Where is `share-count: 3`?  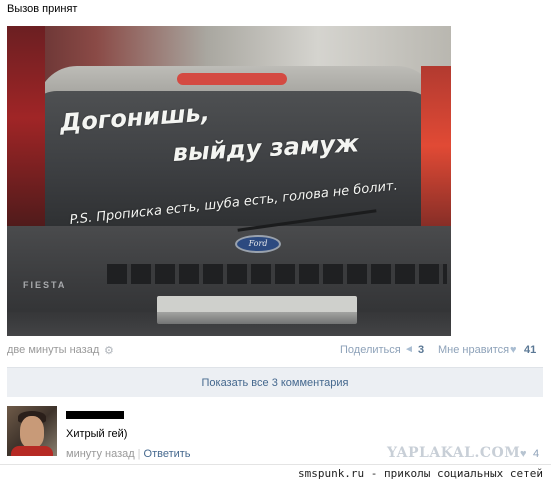 share-count: 3 is located at coordinates (421, 350).